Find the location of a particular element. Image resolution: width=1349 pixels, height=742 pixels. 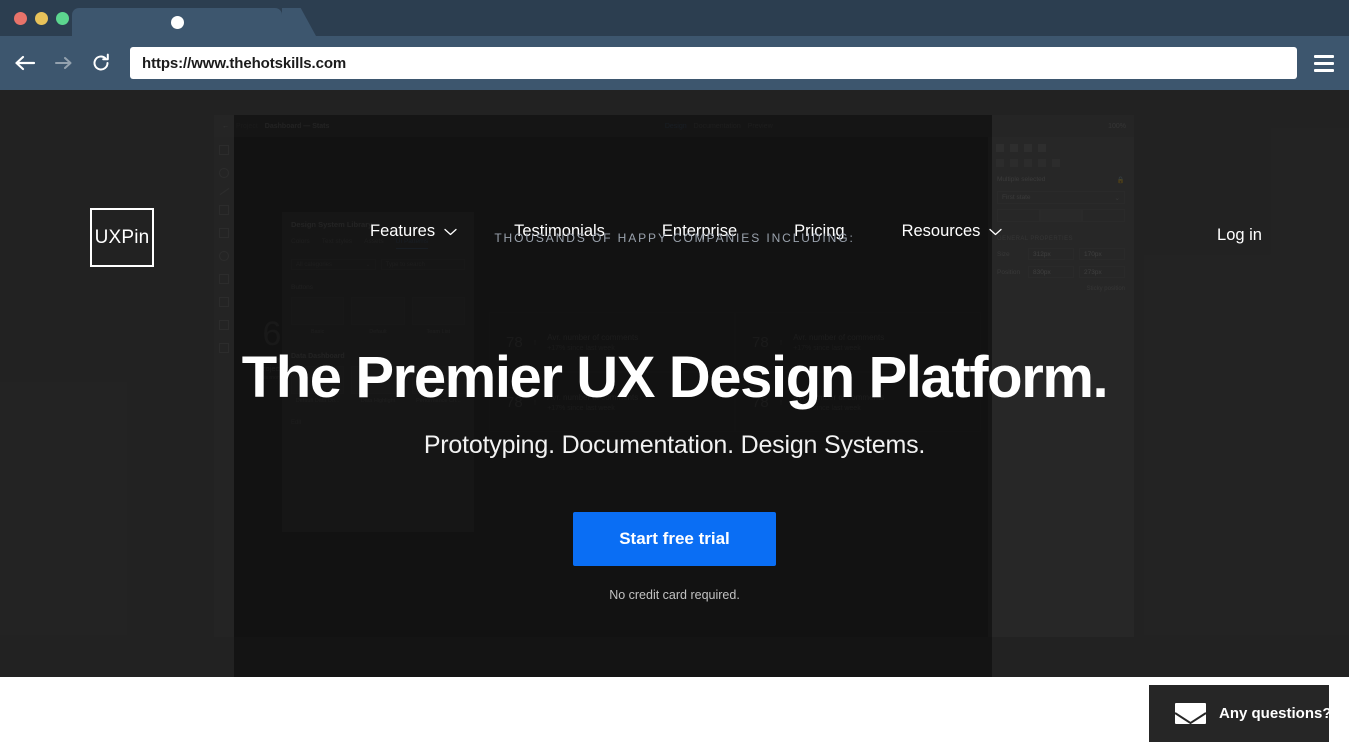

browser-titlebar is located at coordinates (674, 18).